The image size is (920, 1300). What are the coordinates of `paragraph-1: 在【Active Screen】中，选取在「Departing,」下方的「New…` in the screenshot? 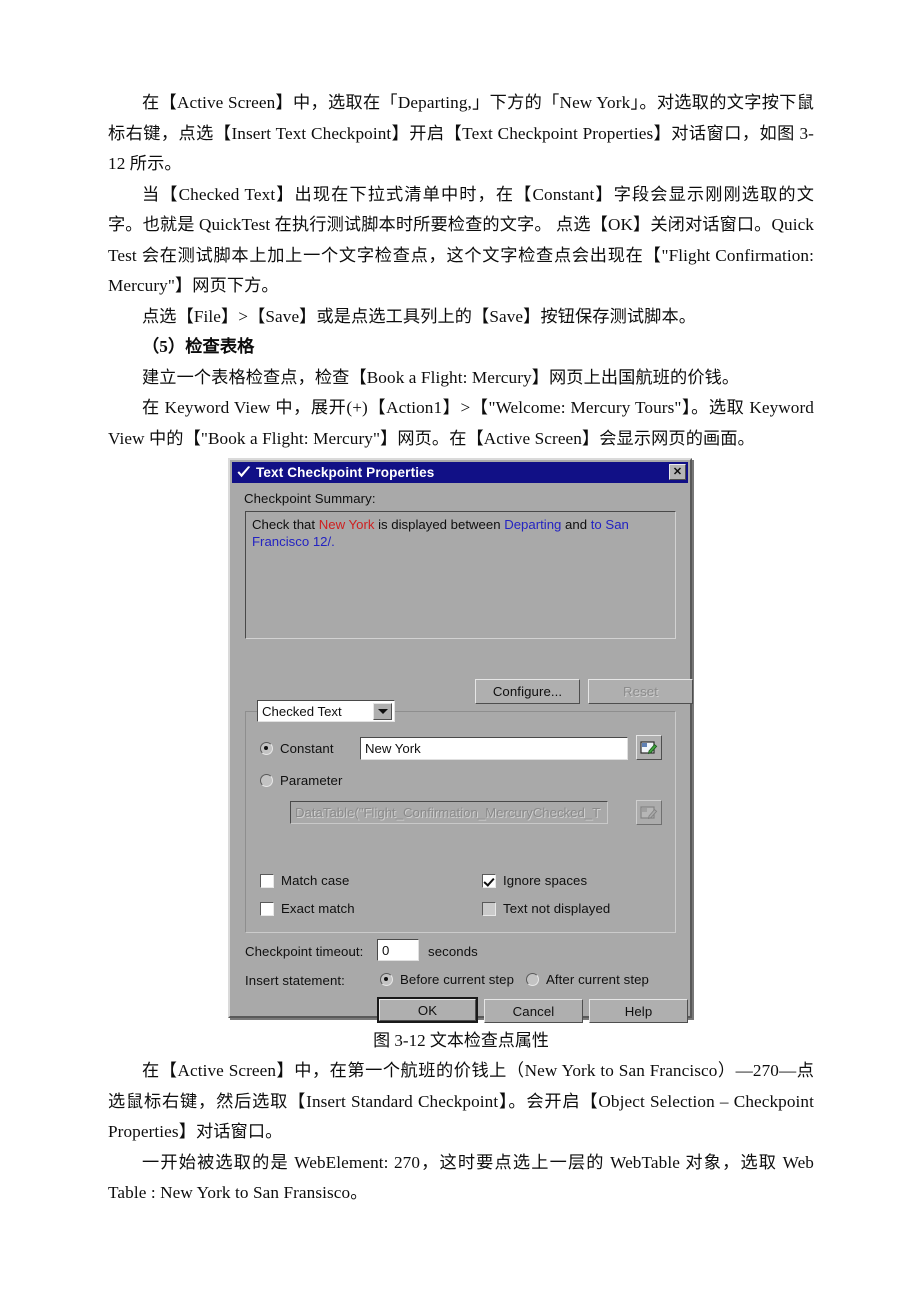 It's located at (461, 133).